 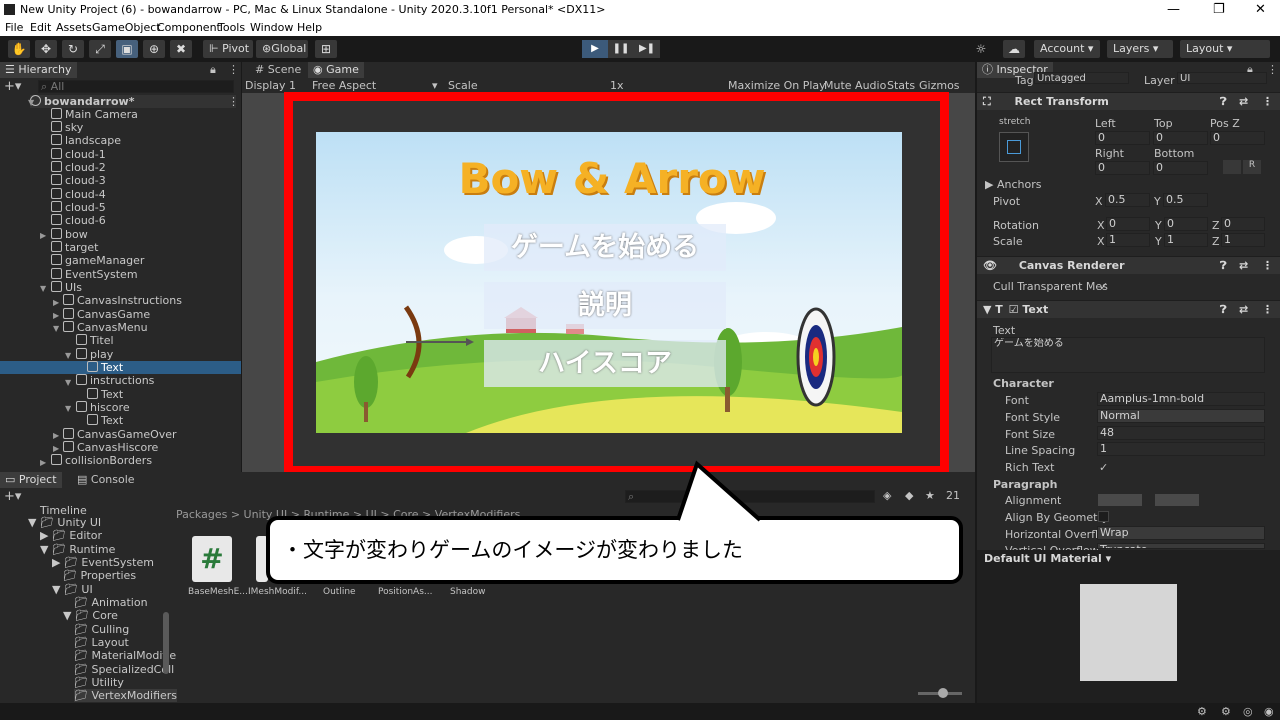 What do you see at coordinates (99, 575) in the screenshot?
I see `project-tree-item: 📁︎ Properties` at bounding box center [99, 575].